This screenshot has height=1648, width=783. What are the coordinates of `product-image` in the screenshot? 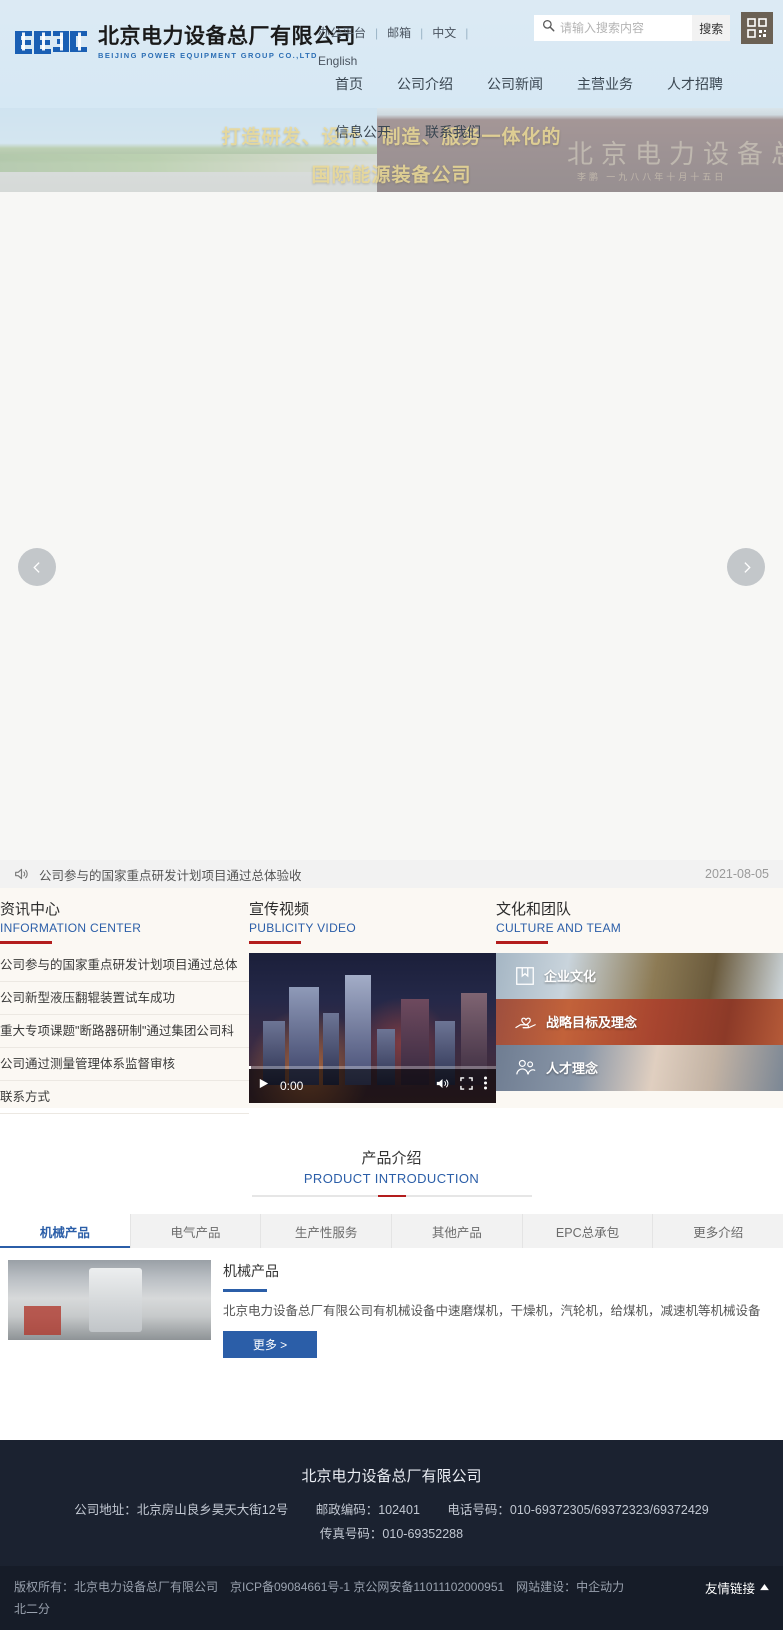 It's located at (109, 1300).